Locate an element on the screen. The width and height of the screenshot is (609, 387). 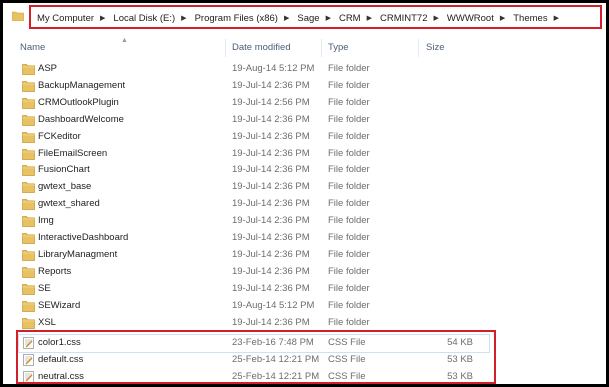
breadcrumb-item: Program Files (x86) ▶ is located at coordinates (246, 18).